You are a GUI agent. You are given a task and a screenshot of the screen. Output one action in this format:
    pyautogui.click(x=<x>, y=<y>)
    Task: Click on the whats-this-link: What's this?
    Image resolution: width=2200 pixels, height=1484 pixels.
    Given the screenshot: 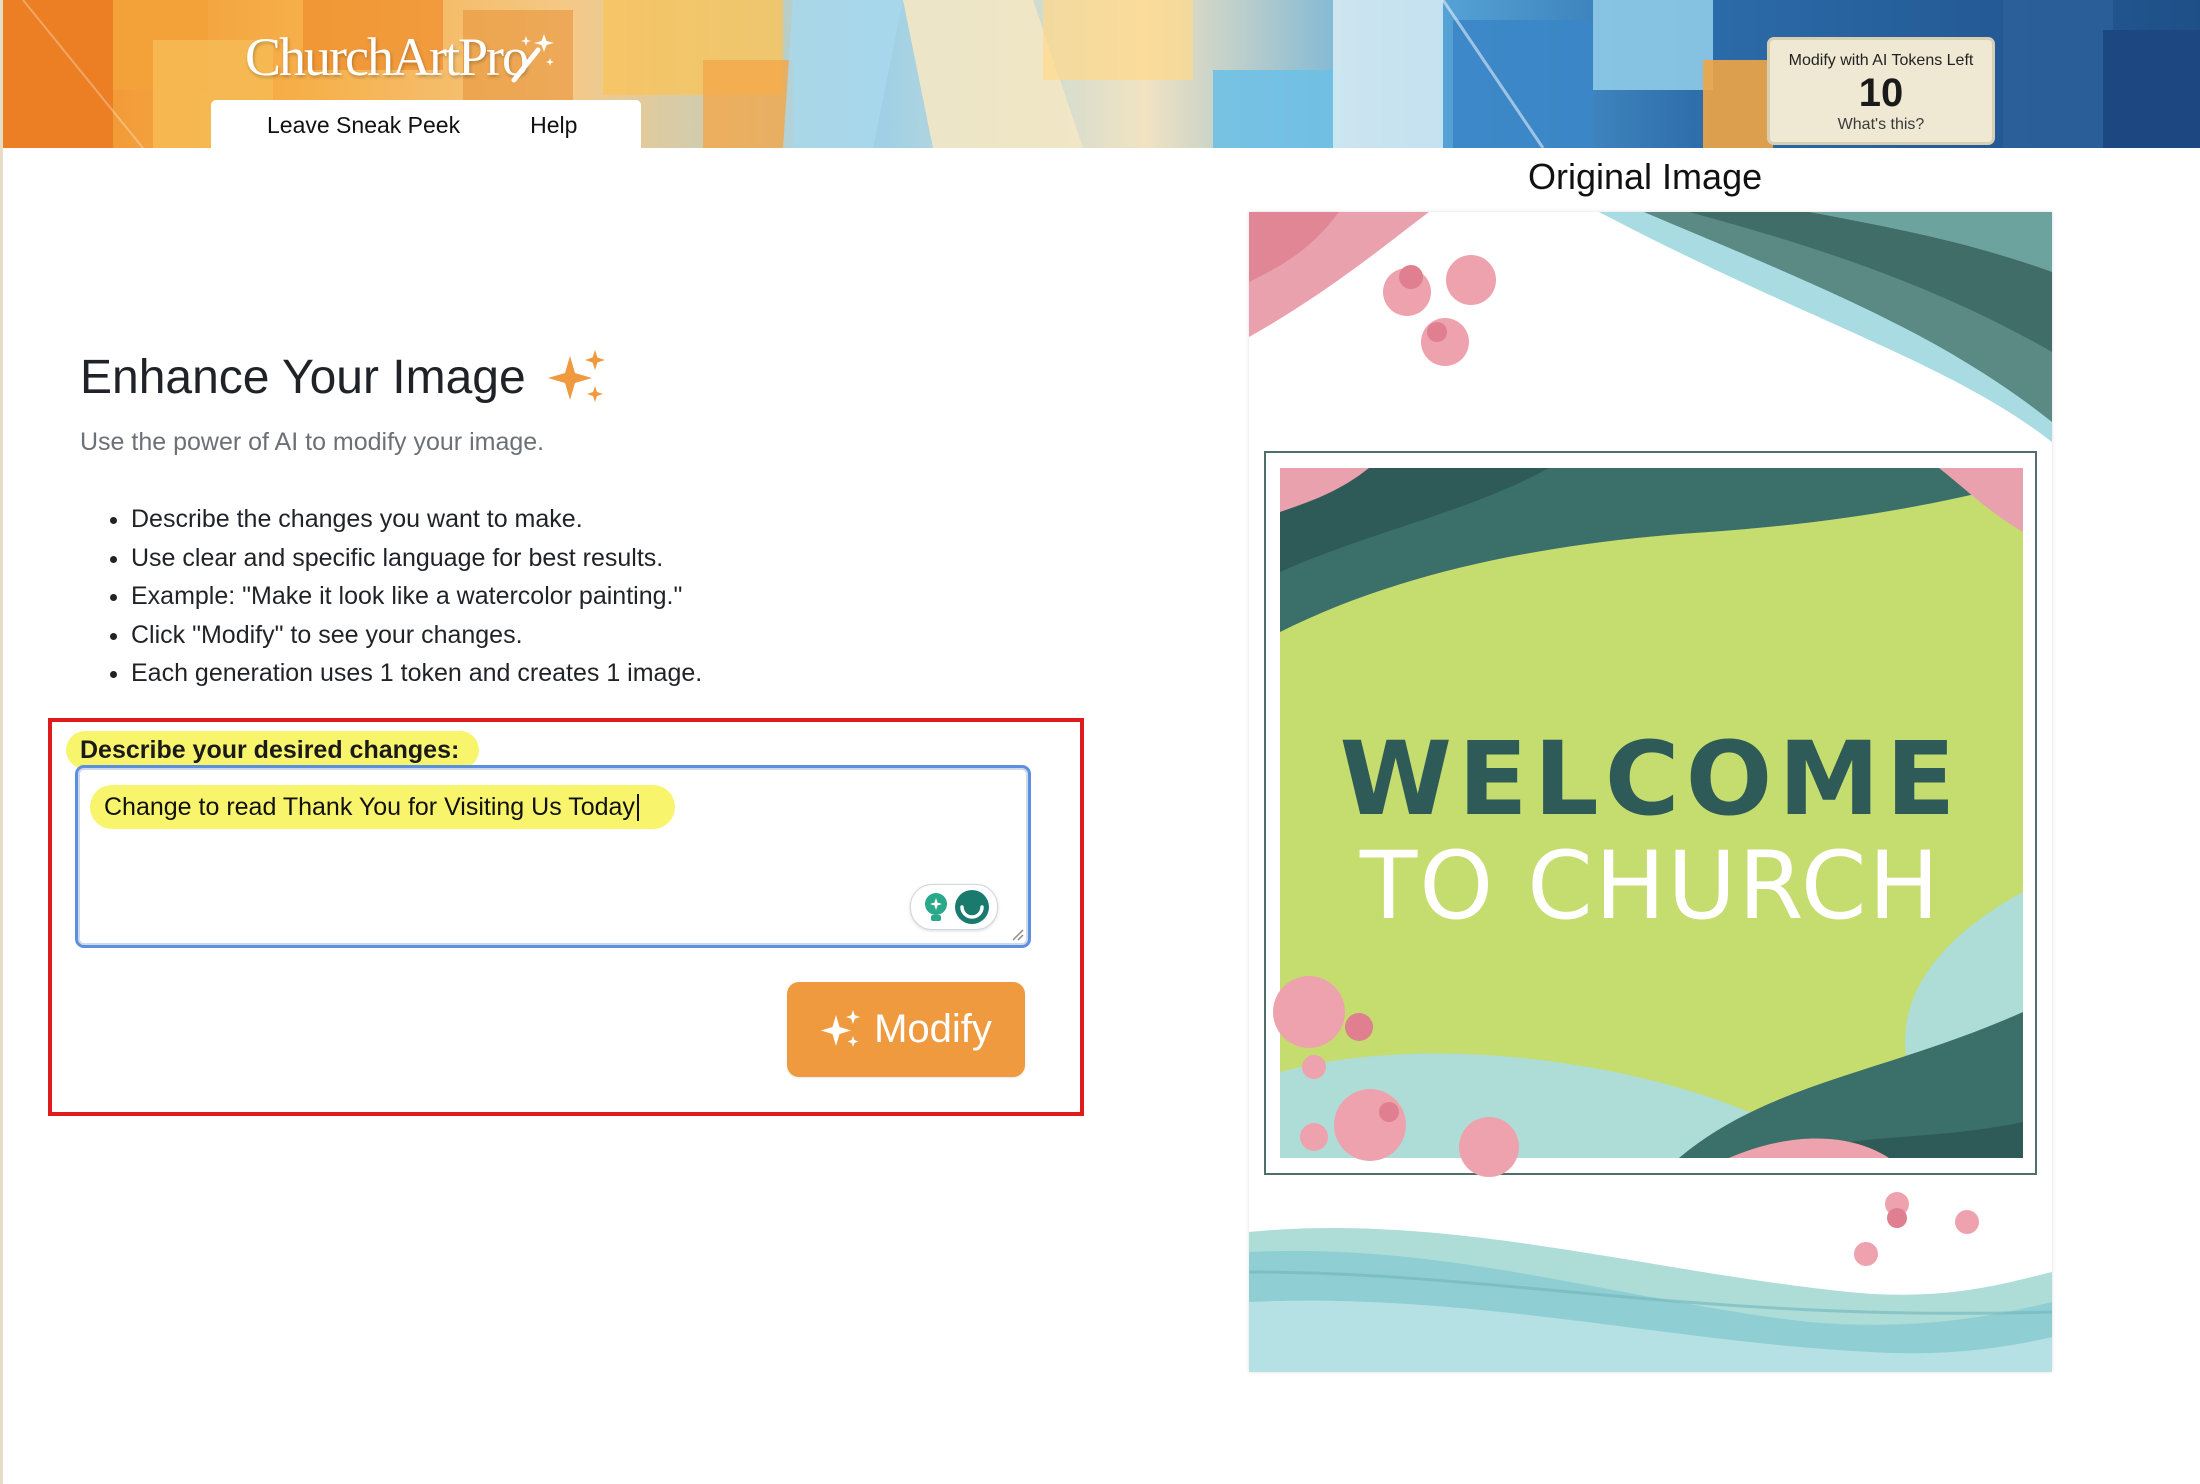 What is the action you would take?
    pyautogui.click(x=1881, y=125)
    